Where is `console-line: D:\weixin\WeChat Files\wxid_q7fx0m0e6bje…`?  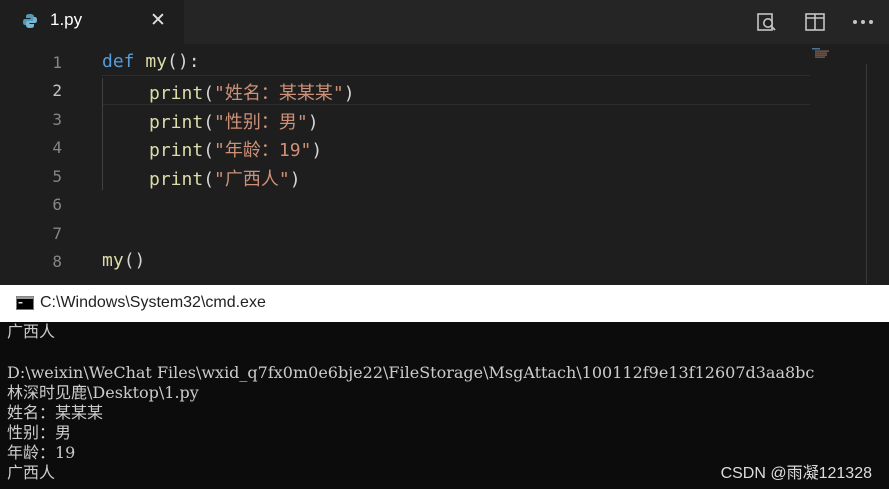
console-line: D:\weixin\WeChat Files\wxid_q7fx0m0e6bje… is located at coordinates (411, 372).